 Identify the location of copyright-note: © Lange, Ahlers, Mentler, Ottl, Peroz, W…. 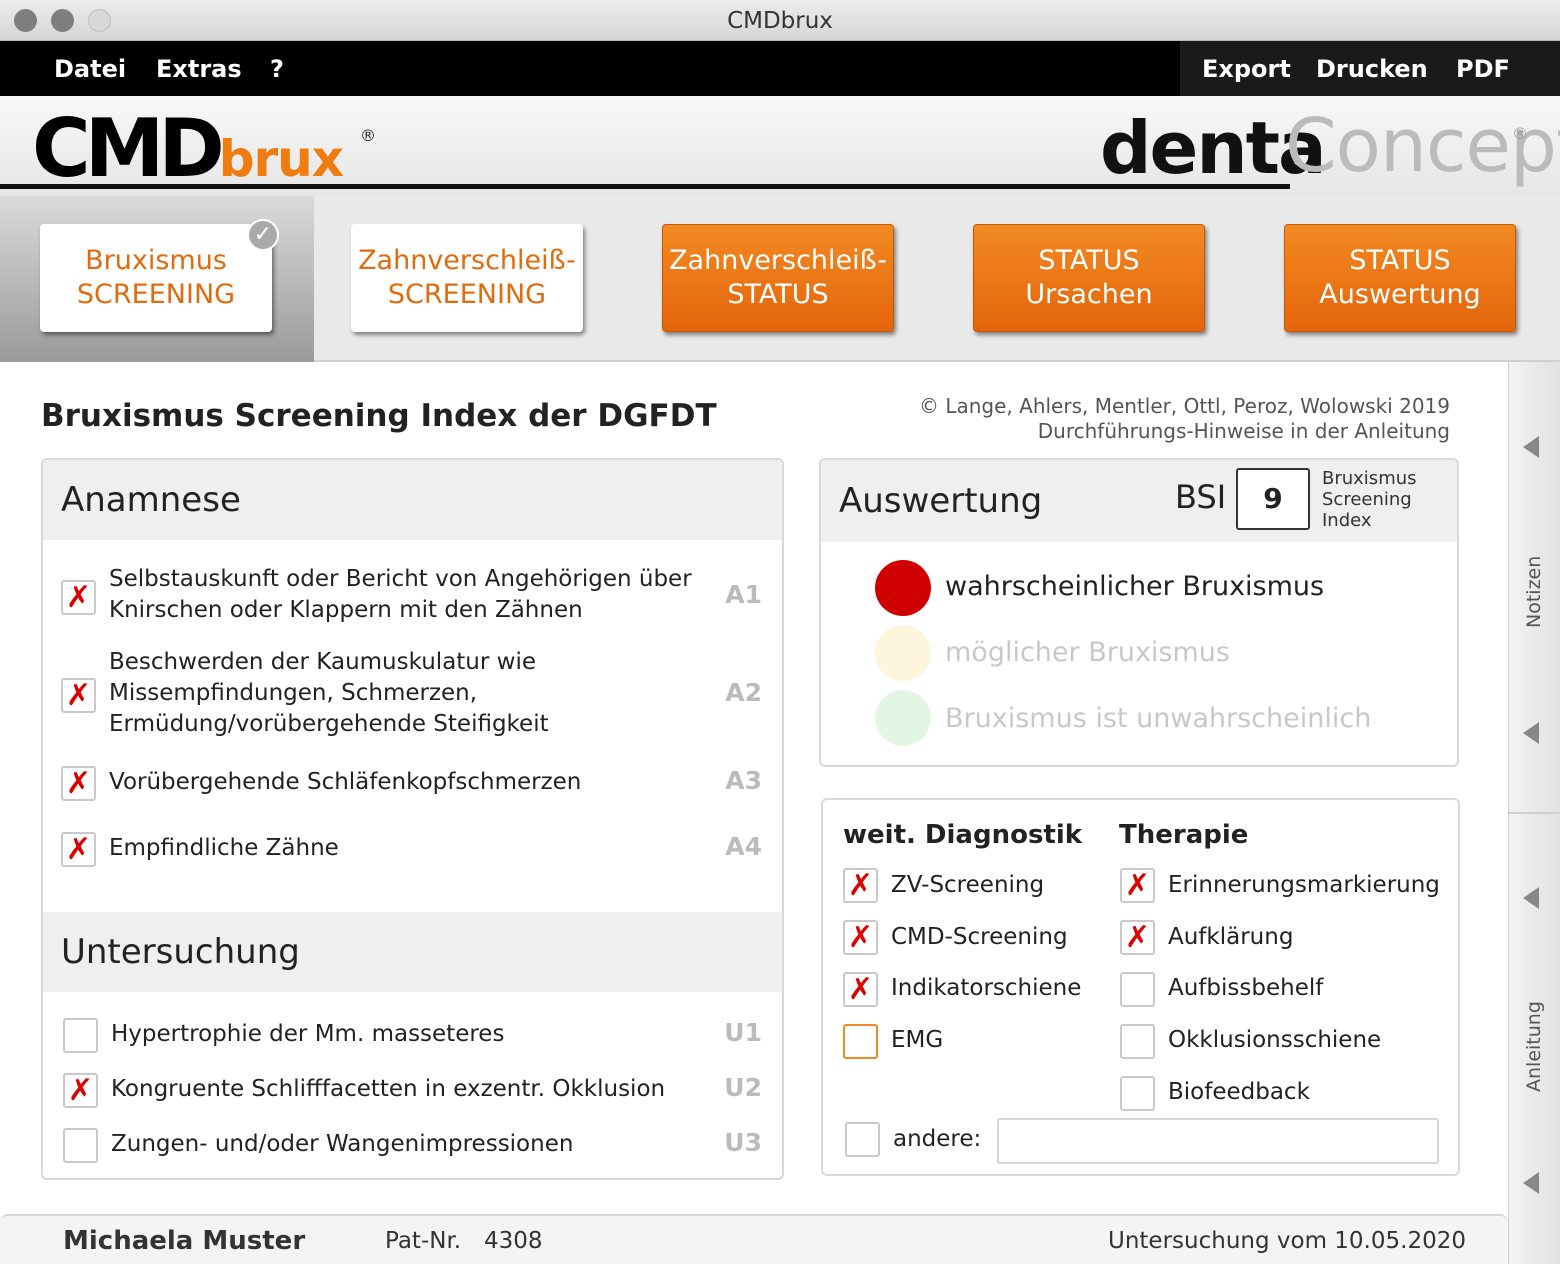
(1184, 419).